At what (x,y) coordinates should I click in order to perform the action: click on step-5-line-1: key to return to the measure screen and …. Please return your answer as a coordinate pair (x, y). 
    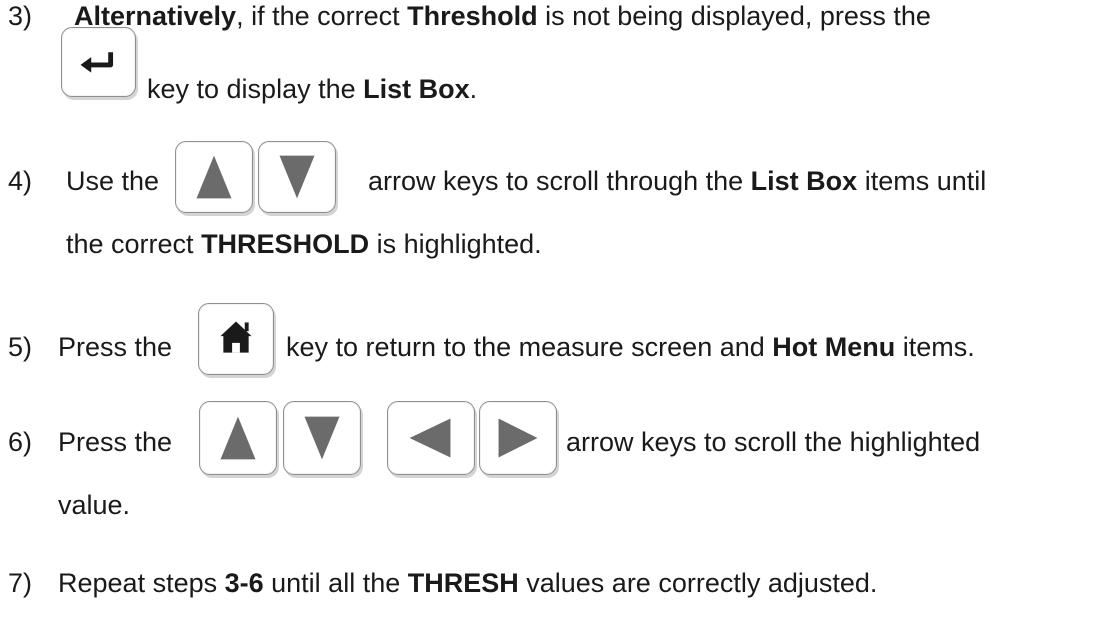
    Looking at the image, I should click on (630, 347).